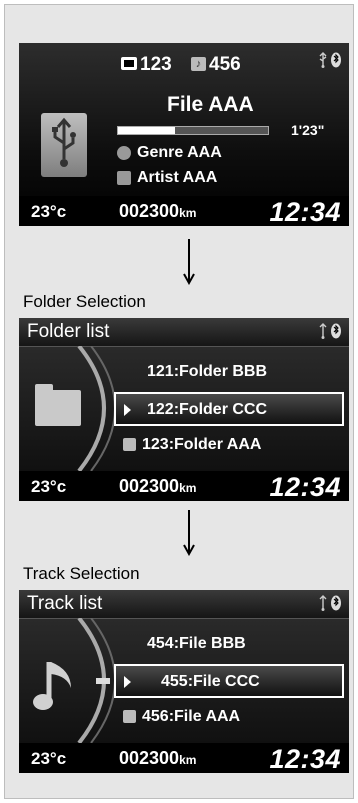  I want to click on track-time: 1'23", so click(308, 130).